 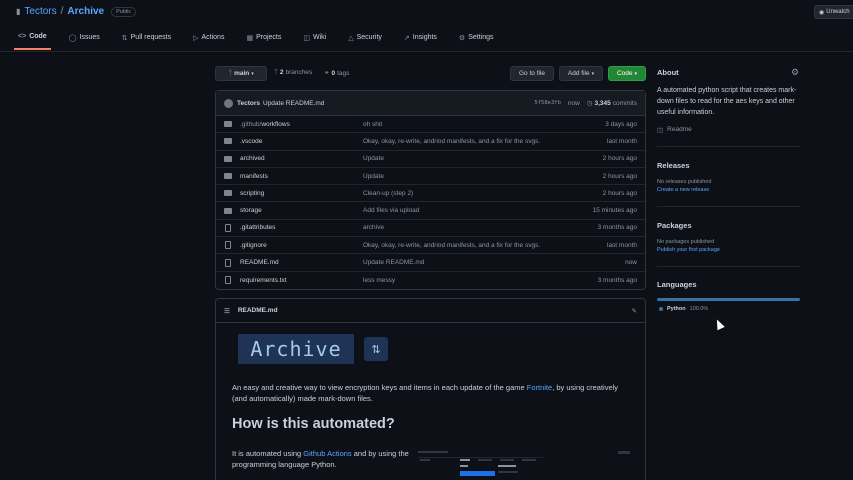 I want to click on file-name: README.md, so click(x=259, y=263).